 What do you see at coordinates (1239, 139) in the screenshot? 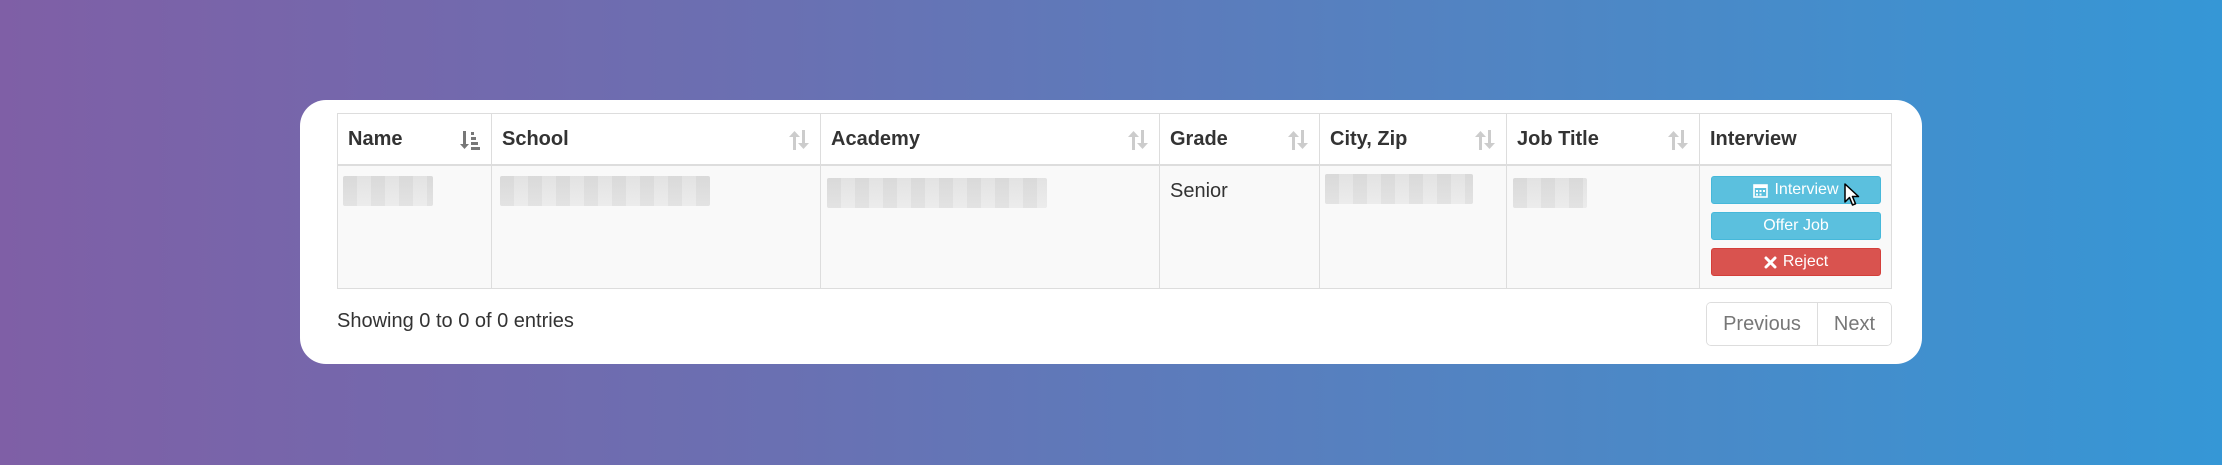
I see `column-header-grade: Grade` at bounding box center [1239, 139].